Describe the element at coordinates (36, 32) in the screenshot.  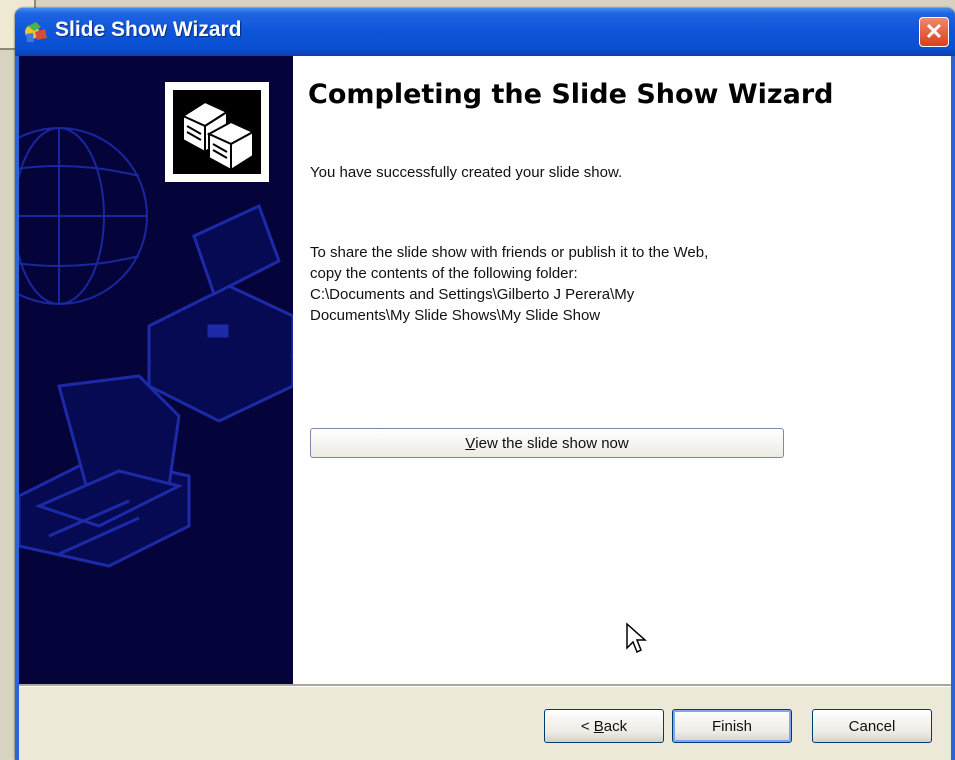
I see `wizard-app-icon` at that location.